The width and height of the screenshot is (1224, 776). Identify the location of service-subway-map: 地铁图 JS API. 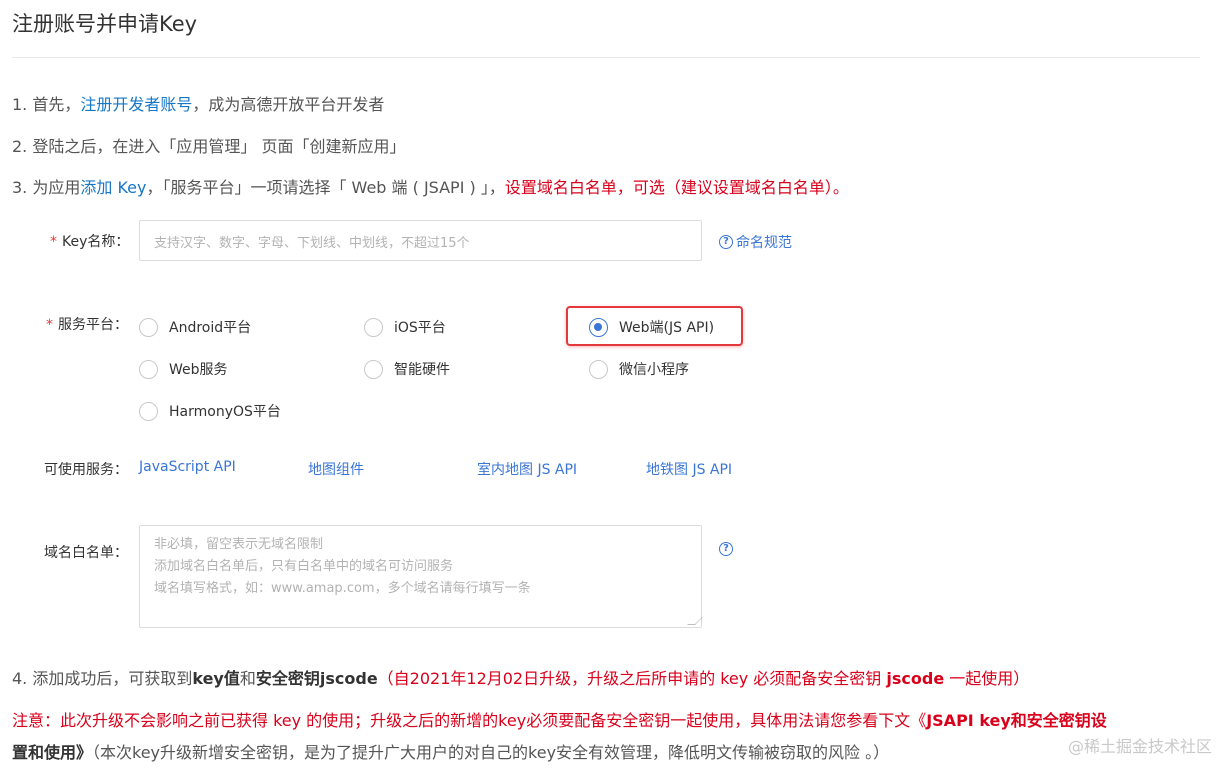
(689, 469).